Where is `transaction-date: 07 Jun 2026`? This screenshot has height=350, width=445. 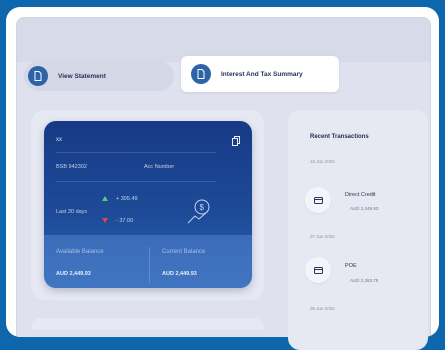
transaction-date: 07 Jun 2026 is located at coordinates (322, 236).